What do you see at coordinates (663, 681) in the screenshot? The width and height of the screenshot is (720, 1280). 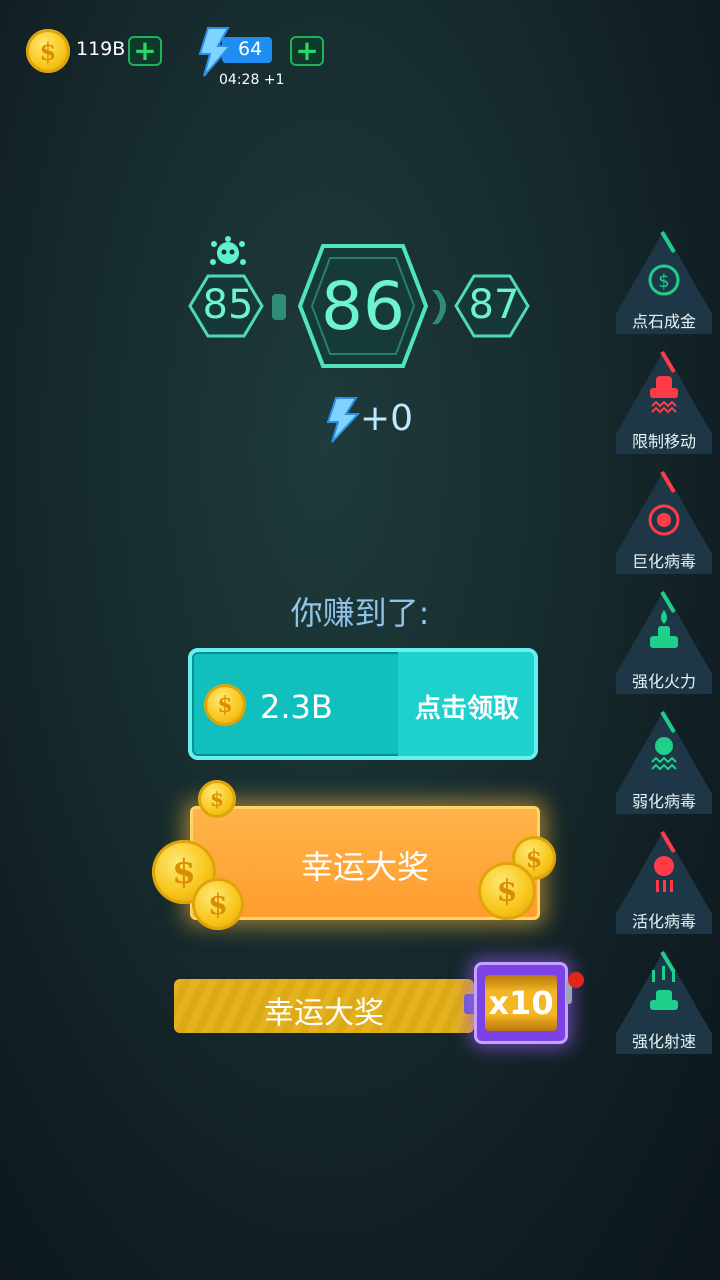 I see `powerup-label: 强化火力` at bounding box center [663, 681].